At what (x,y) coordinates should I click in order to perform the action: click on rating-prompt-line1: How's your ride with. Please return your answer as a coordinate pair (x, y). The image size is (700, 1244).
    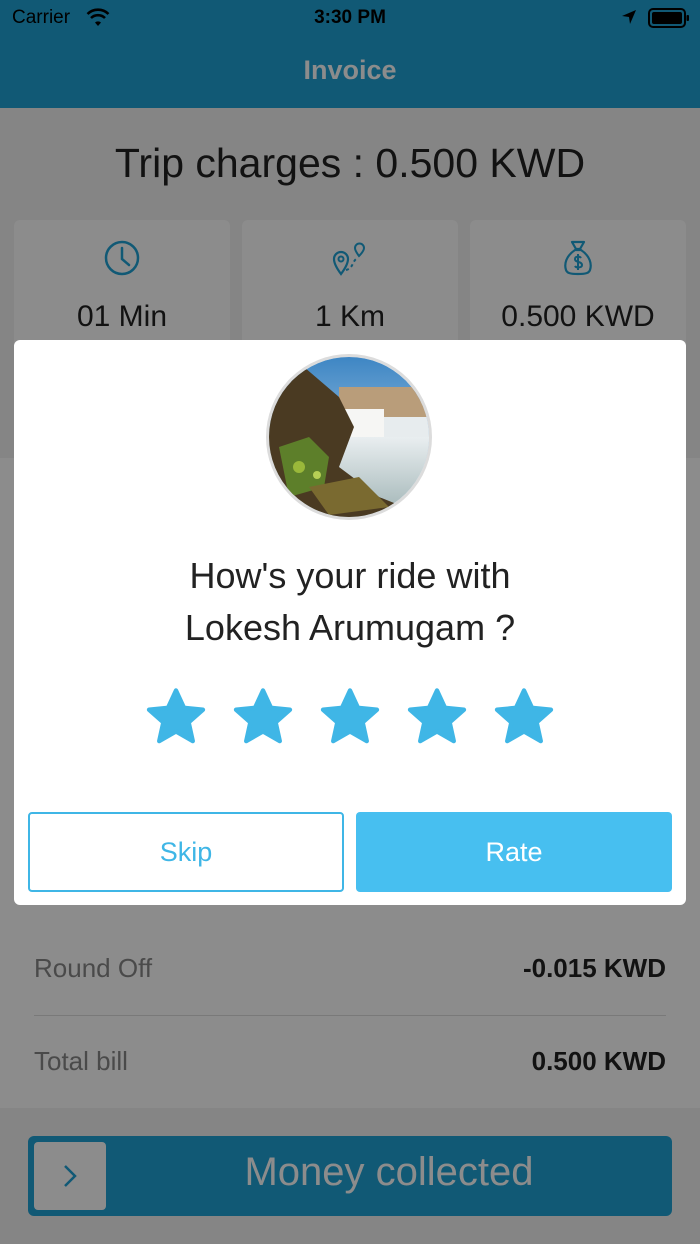
    Looking at the image, I should click on (350, 575).